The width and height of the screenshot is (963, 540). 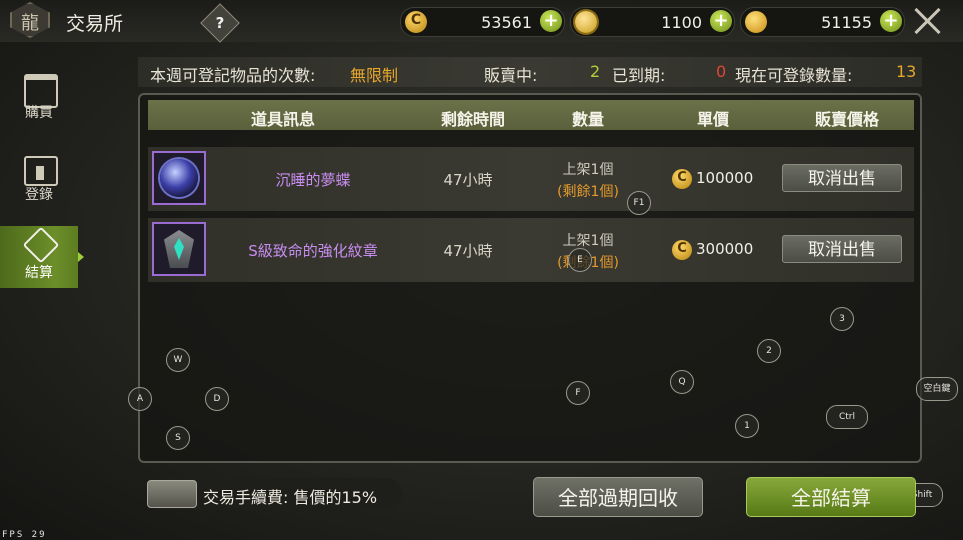 I want to click on col-unit-price: 單價, so click(x=712, y=119).